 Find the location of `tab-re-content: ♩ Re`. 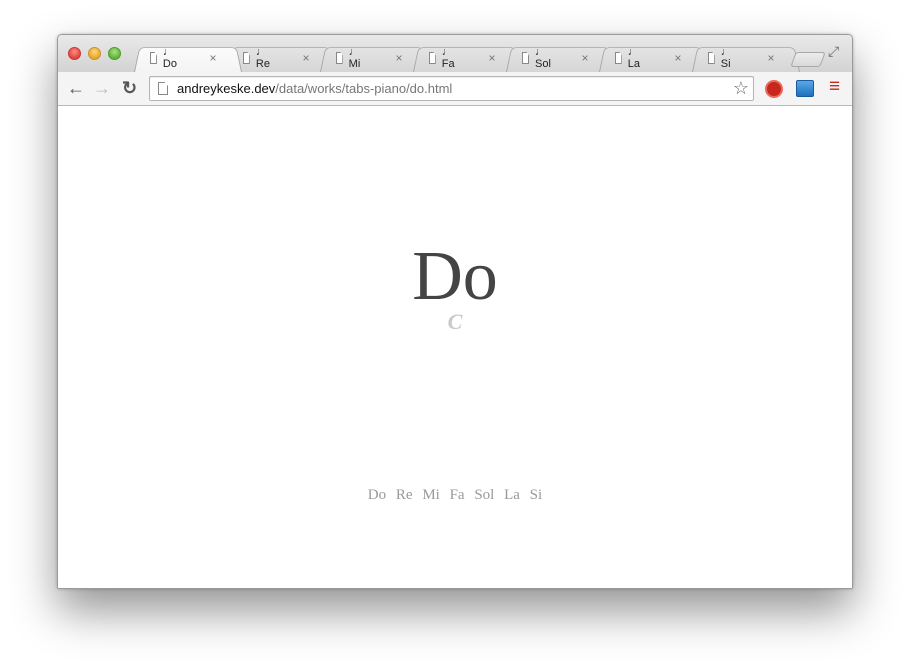

tab-re-content: ♩ Re is located at coordinates (258, 58).